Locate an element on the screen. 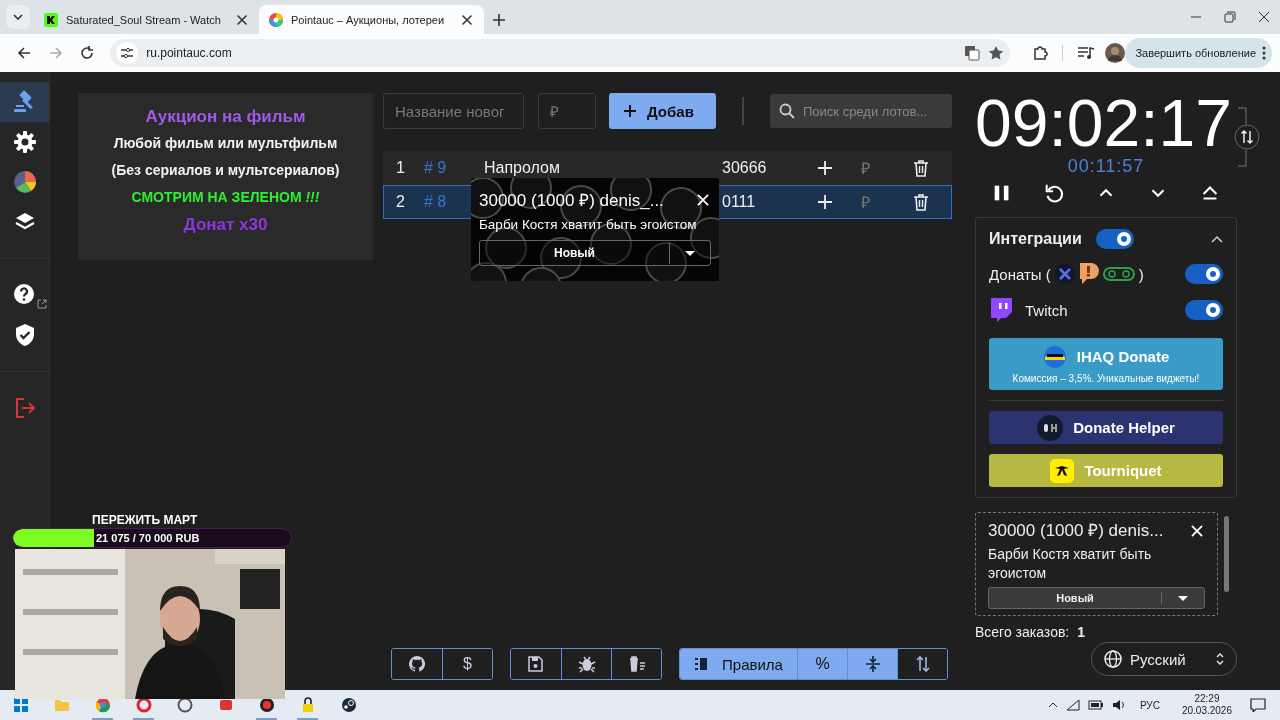 This screenshot has height=720, width=1280. rule-text: Любой фильм или мультфильм is located at coordinates (225, 143).